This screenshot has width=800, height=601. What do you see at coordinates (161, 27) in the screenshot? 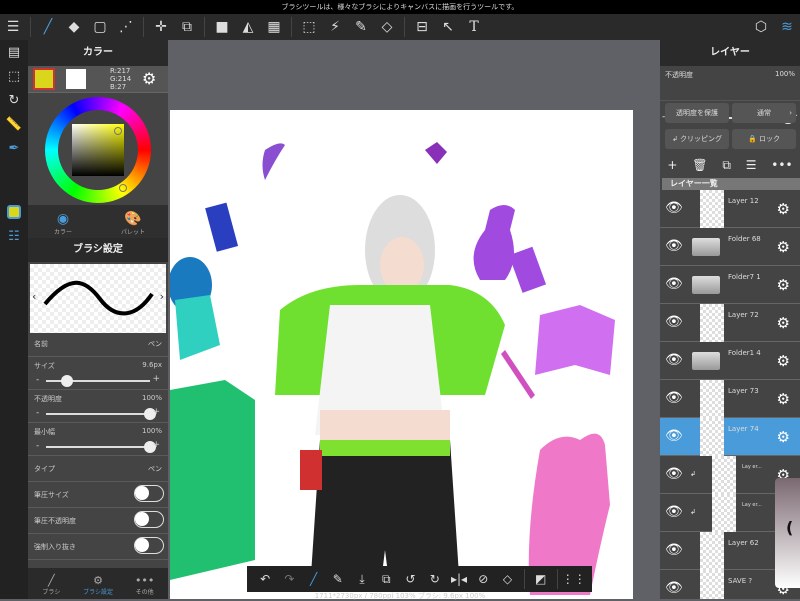
I see `move-icon: ✛` at bounding box center [161, 27].